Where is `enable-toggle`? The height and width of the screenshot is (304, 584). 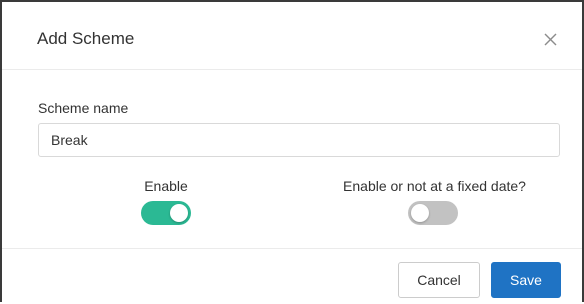
enable-toggle is located at coordinates (166, 213).